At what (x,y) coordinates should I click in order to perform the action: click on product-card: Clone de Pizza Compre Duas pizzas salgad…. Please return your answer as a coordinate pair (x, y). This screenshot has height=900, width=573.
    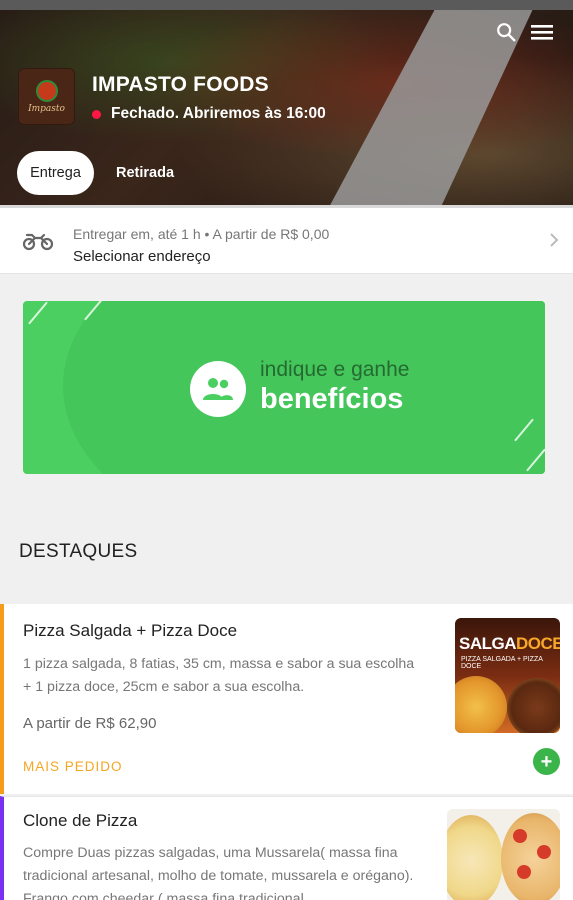
    Looking at the image, I should click on (286, 848).